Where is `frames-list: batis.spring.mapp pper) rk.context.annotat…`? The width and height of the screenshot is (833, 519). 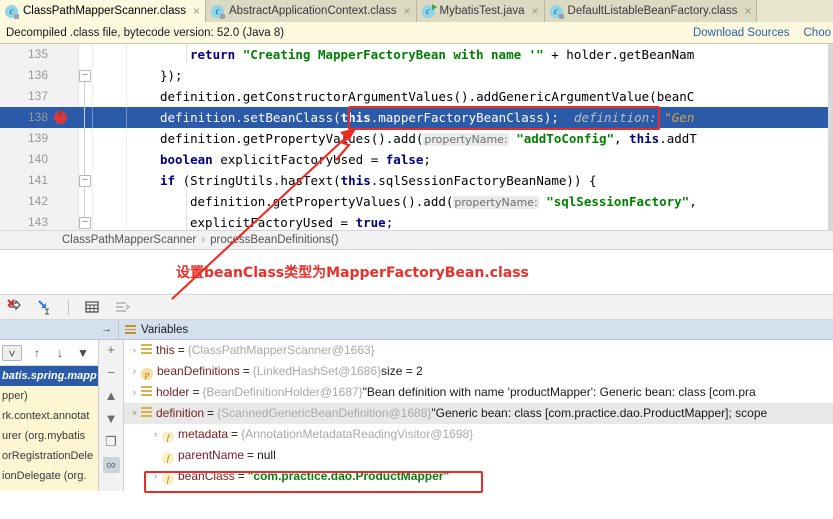 frames-list: batis.spring.mapp pper) rk.context.annotat… is located at coordinates (49, 428).